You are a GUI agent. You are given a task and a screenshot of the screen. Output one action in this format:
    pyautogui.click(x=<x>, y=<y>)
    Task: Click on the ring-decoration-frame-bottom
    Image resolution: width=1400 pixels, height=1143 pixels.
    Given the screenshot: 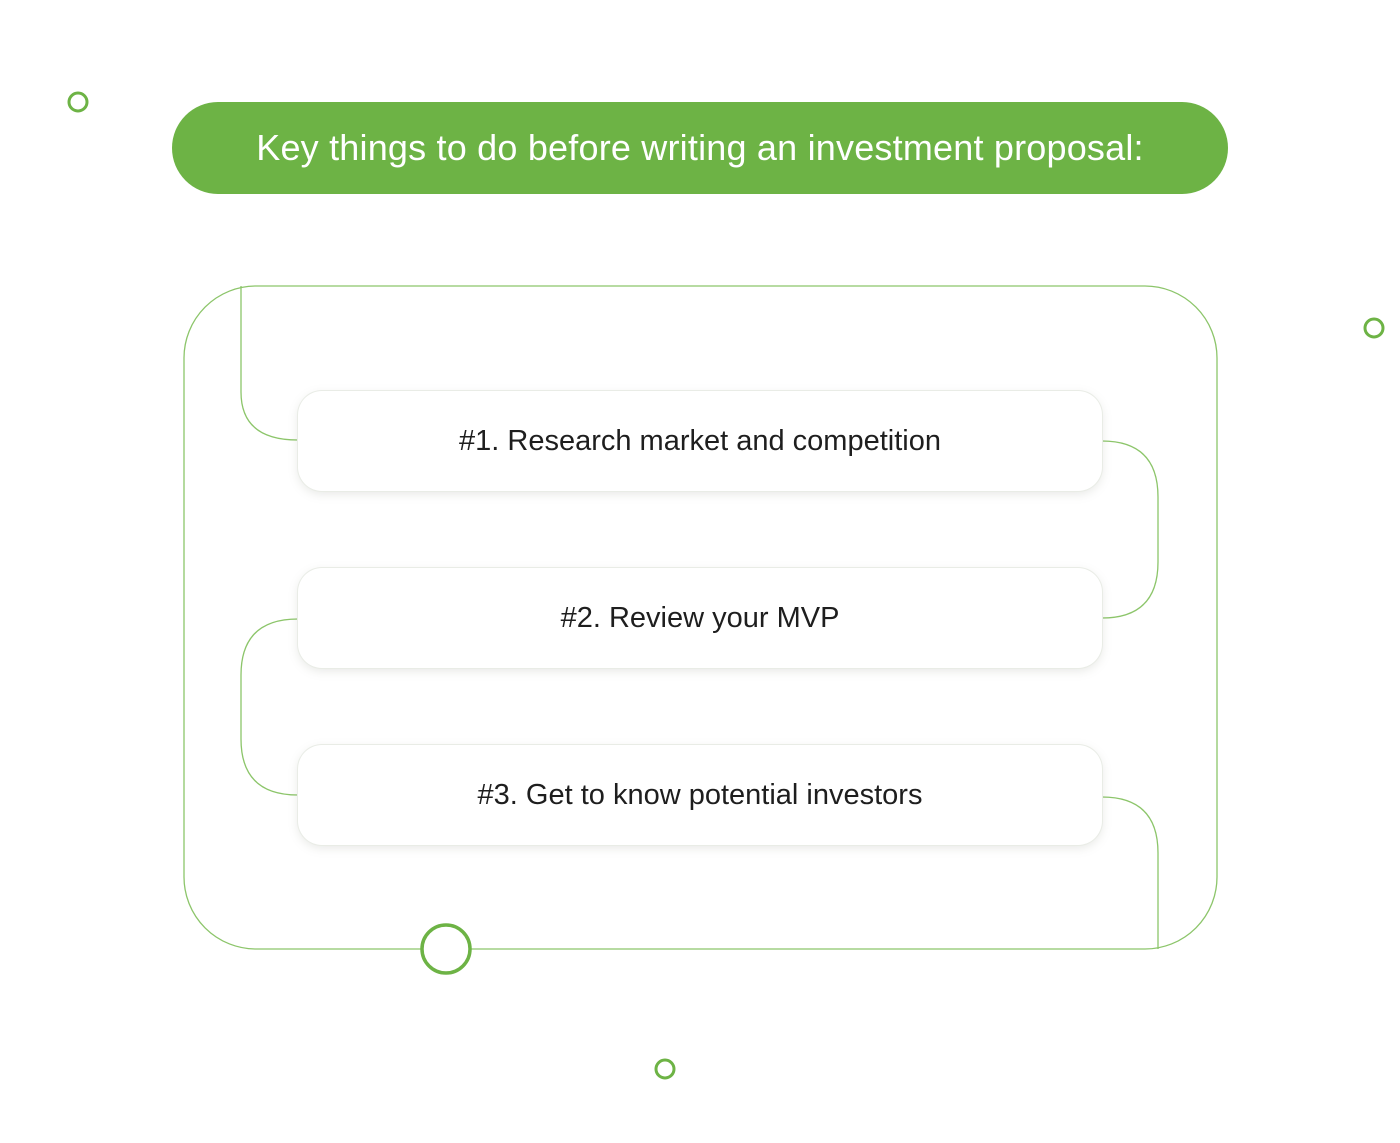 What is the action you would take?
    pyautogui.click(x=446, y=949)
    